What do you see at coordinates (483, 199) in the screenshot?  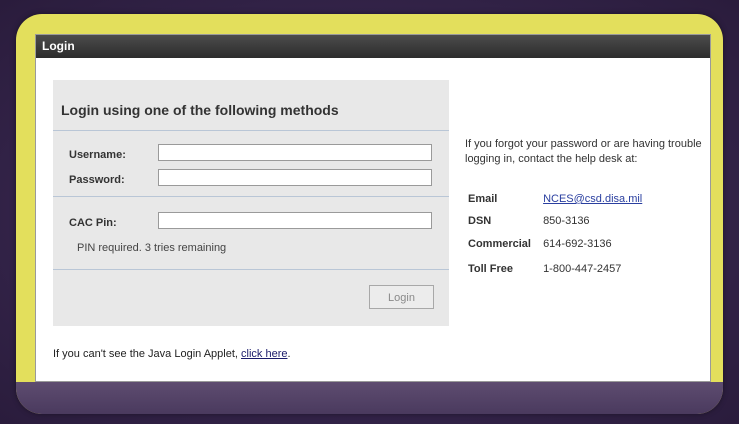 I see `contact-label: Email` at bounding box center [483, 199].